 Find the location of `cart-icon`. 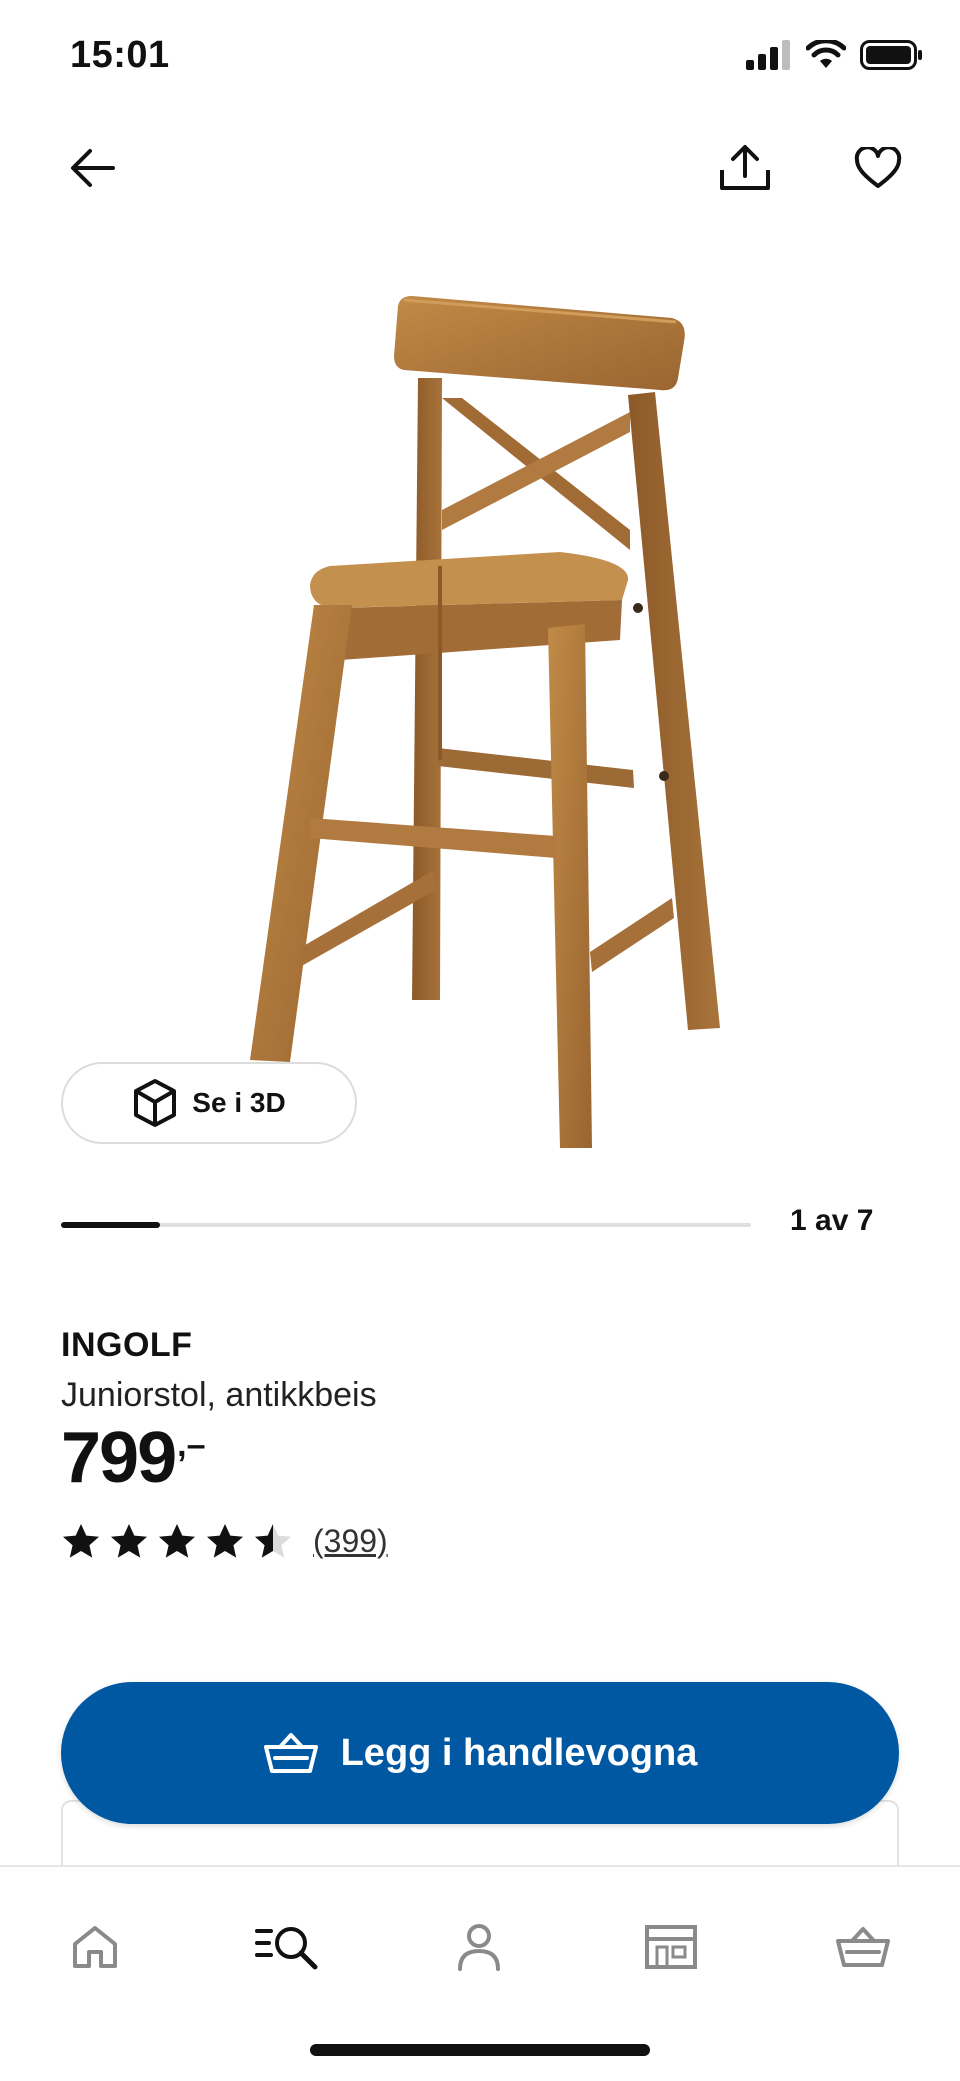

cart-icon is located at coordinates (863, 1947).